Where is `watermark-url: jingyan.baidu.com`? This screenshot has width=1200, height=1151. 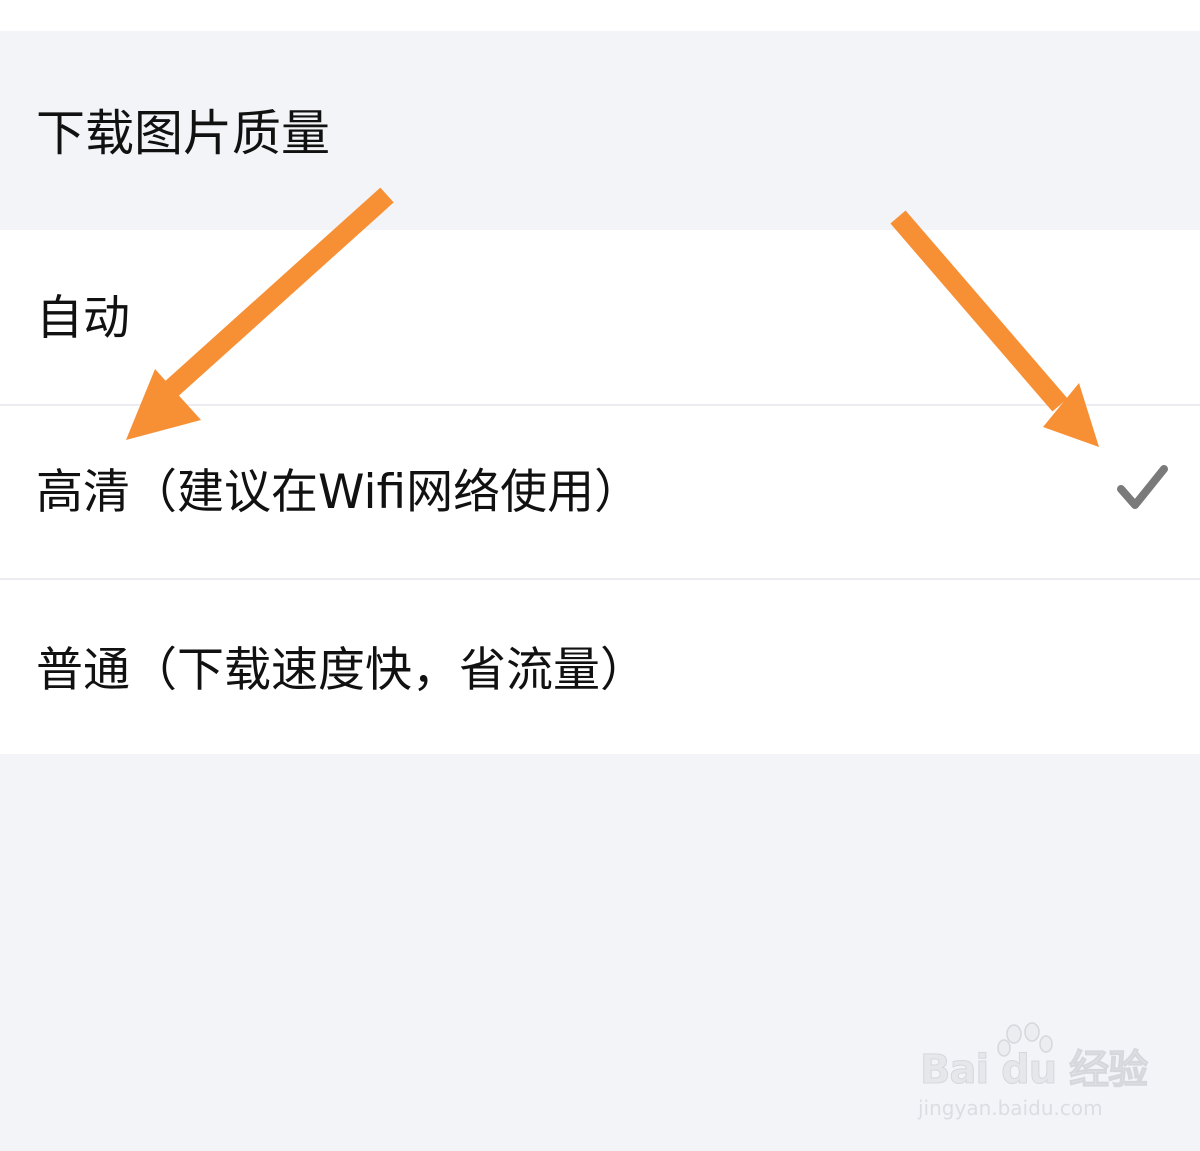
watermark-url: jingyan.baidu.com is located at coordinates (1010, 1108).